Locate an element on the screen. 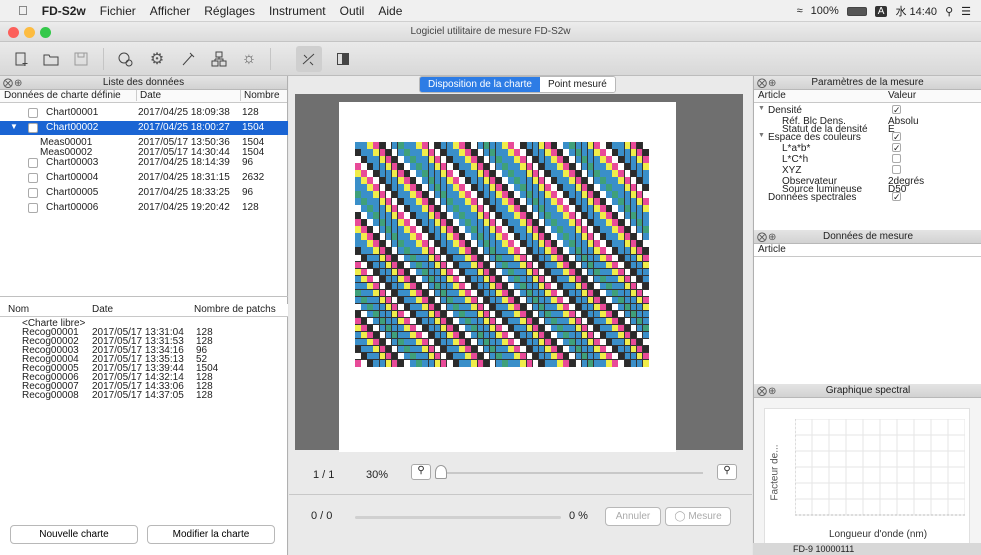 This screenshot has width=981, height=555. clock: 水 14:40 is located at coordinates (916, 11).